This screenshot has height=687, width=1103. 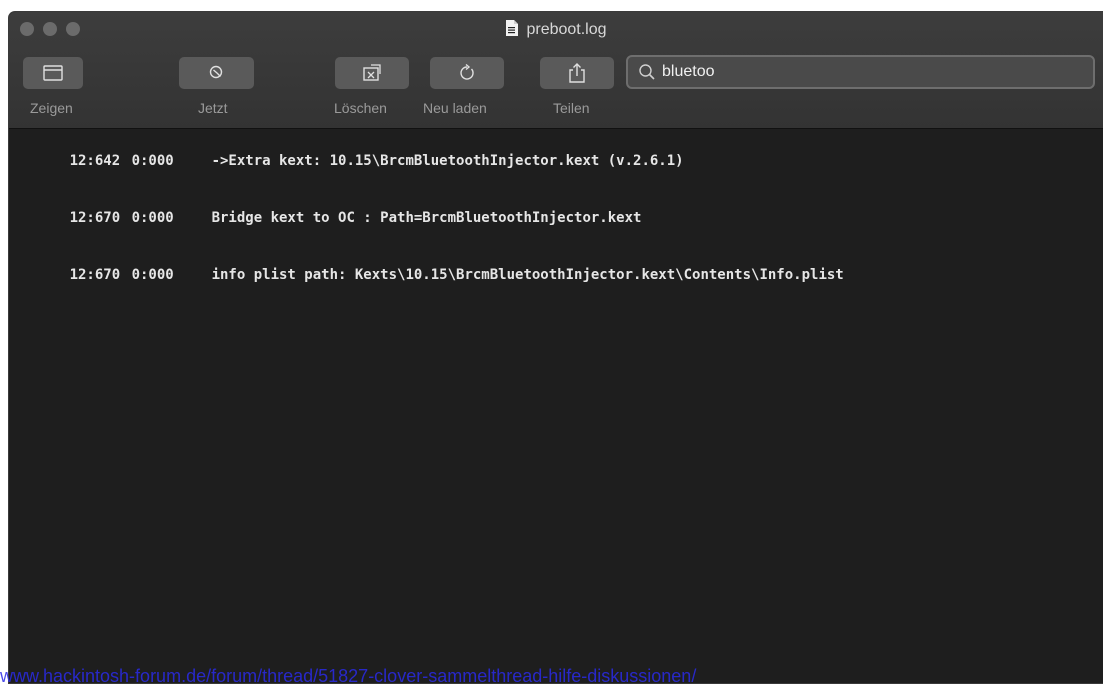 What do you see at coordinates (571, 108) in the screenshot?
I see `share-label: Teilen` at bounding box center [571, 108].